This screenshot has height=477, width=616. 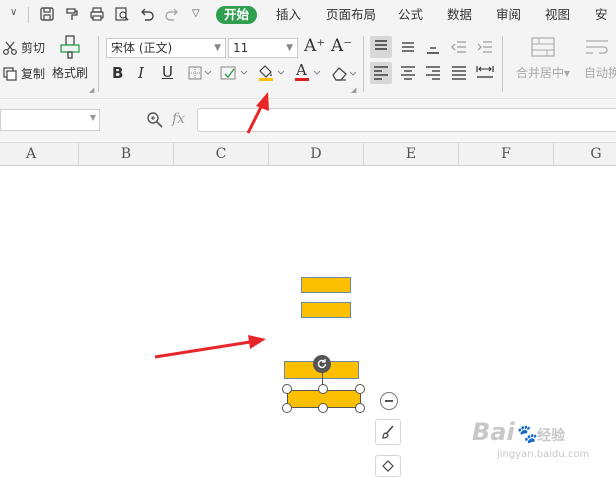 I want to click on watermark-brand-suffix: 经验, so click(x=551, y=436).